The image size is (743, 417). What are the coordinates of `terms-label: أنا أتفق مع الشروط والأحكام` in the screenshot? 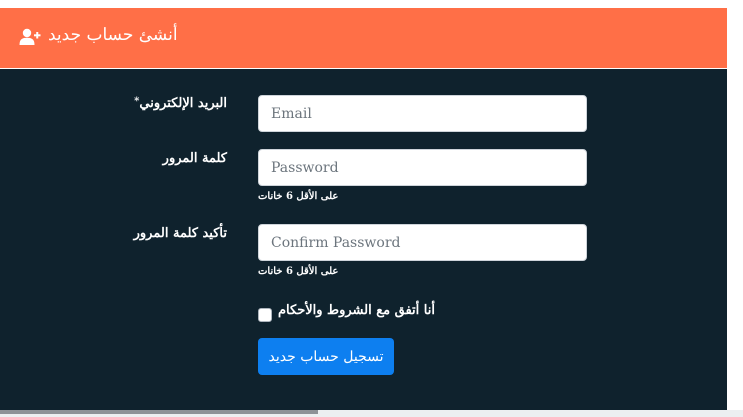 It's located at (356, 310).